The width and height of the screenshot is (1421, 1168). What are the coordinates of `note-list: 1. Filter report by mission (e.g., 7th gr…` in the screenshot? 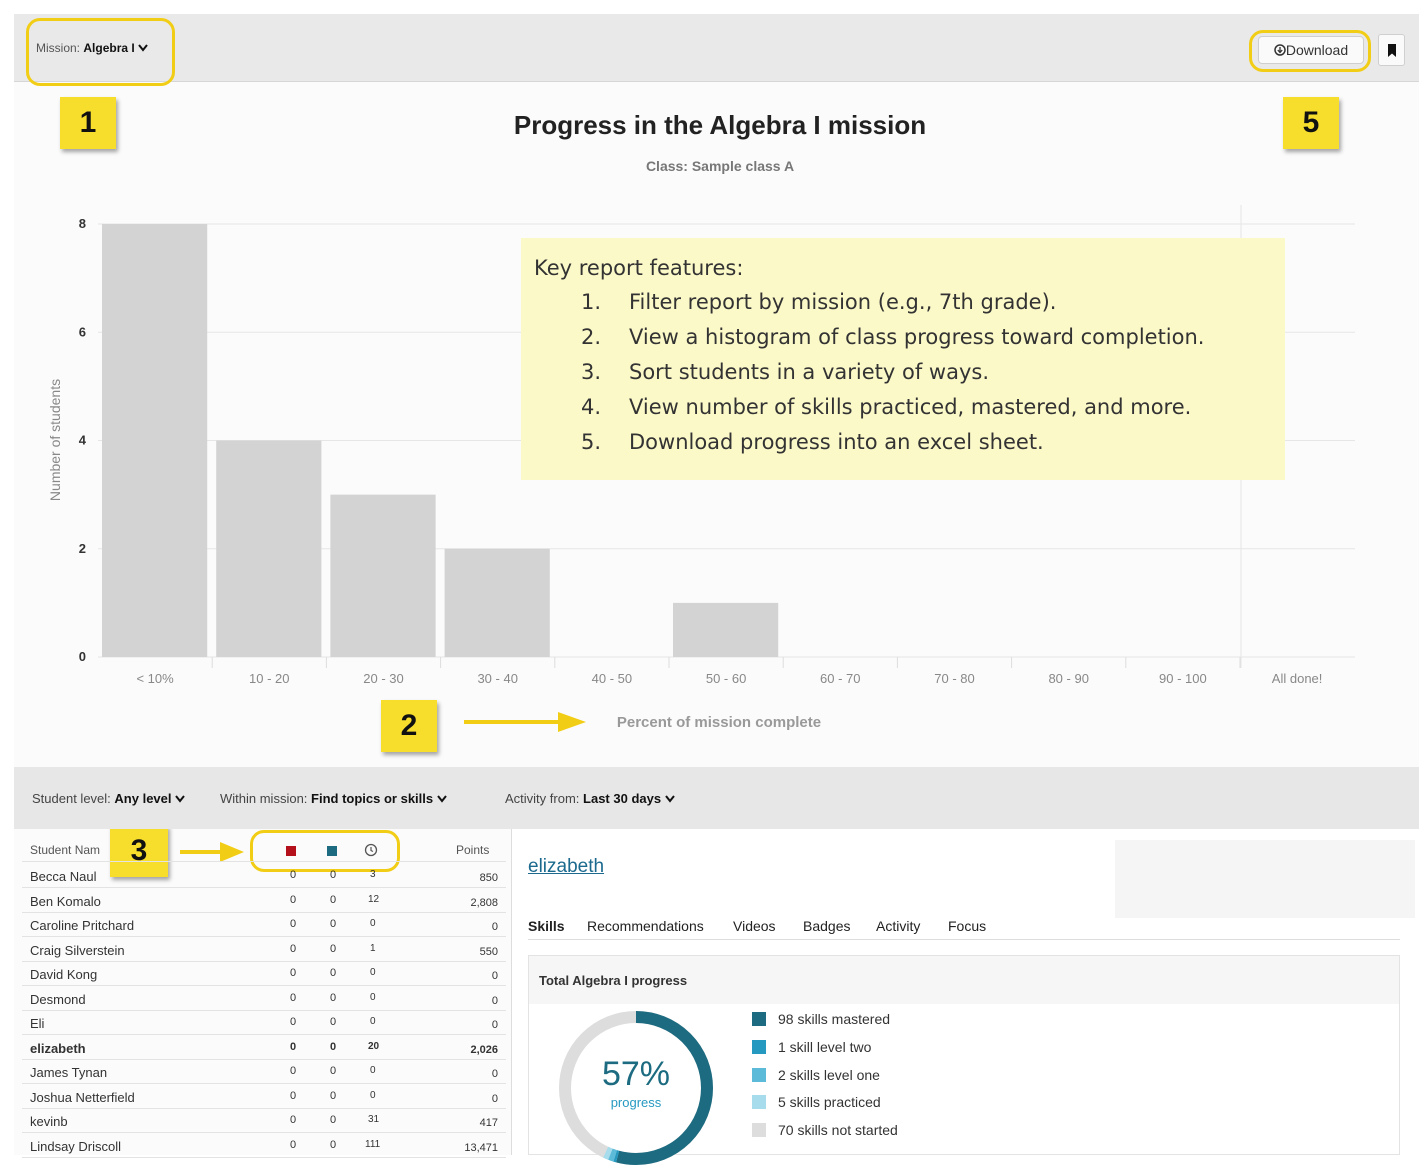 It's located at (892, 377).